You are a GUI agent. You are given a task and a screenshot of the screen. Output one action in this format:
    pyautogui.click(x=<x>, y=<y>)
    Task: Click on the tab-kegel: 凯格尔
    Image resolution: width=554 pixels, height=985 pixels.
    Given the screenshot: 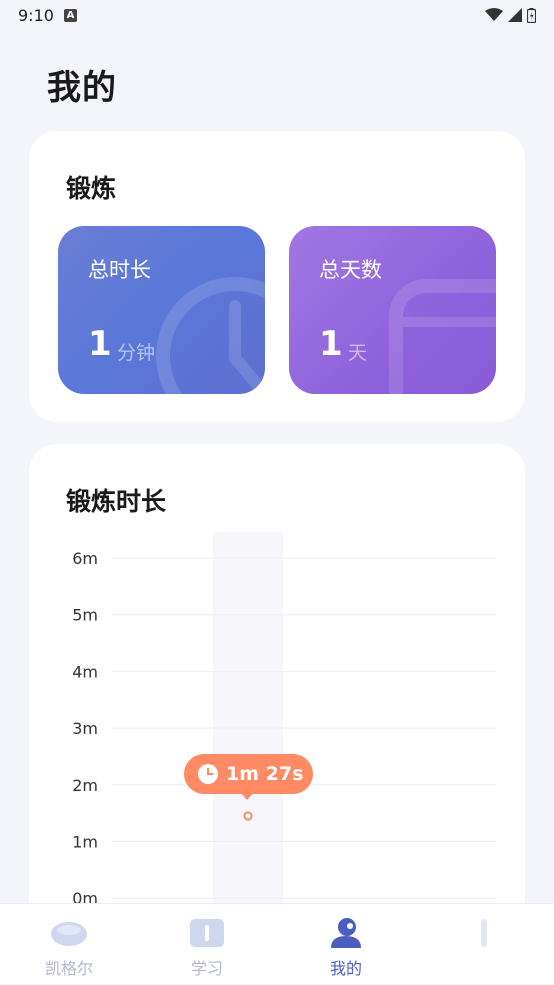 What is the action you would take?
    pyautogui.click(x=69, y=944)
    